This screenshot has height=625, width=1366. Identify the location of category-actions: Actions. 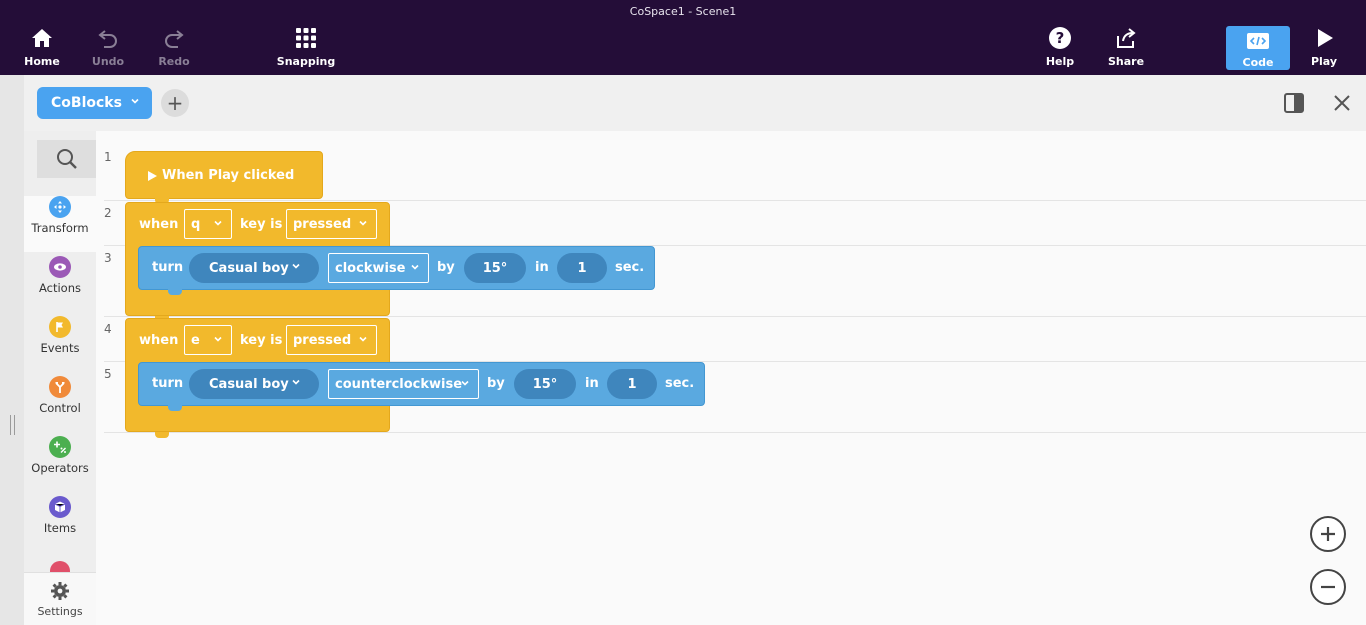
(60, 284).